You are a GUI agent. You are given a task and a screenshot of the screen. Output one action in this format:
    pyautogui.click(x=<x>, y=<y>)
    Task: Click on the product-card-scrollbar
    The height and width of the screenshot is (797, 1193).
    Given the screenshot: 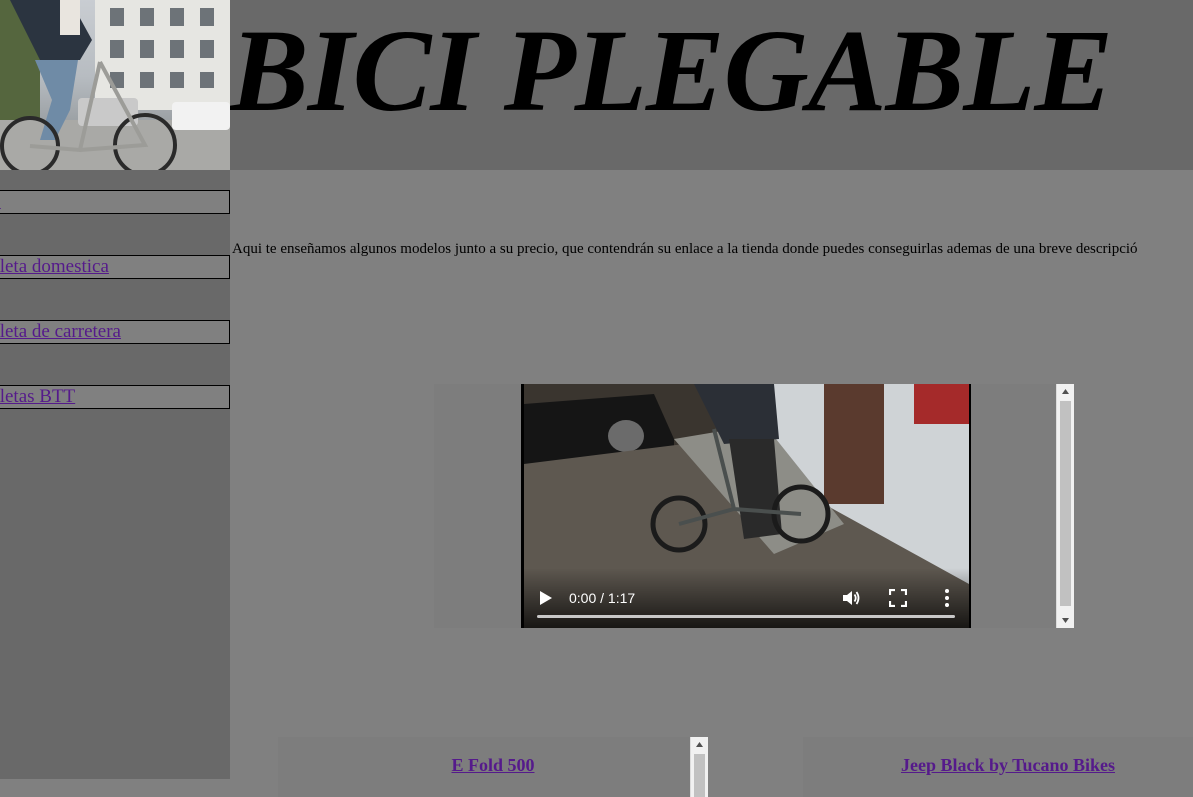 What is the action you would take?
    pyautogui.click(x=699, y=767)
    